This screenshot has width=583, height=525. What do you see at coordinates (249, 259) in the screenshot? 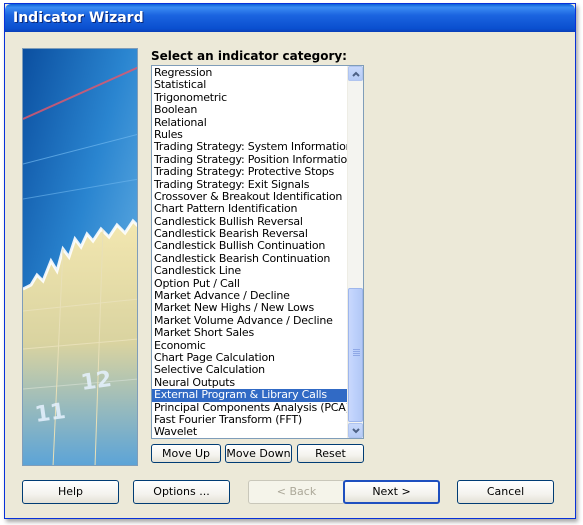
I see `list-item: Candlestick Bearish Continuation` at bounding box center [249, 259].